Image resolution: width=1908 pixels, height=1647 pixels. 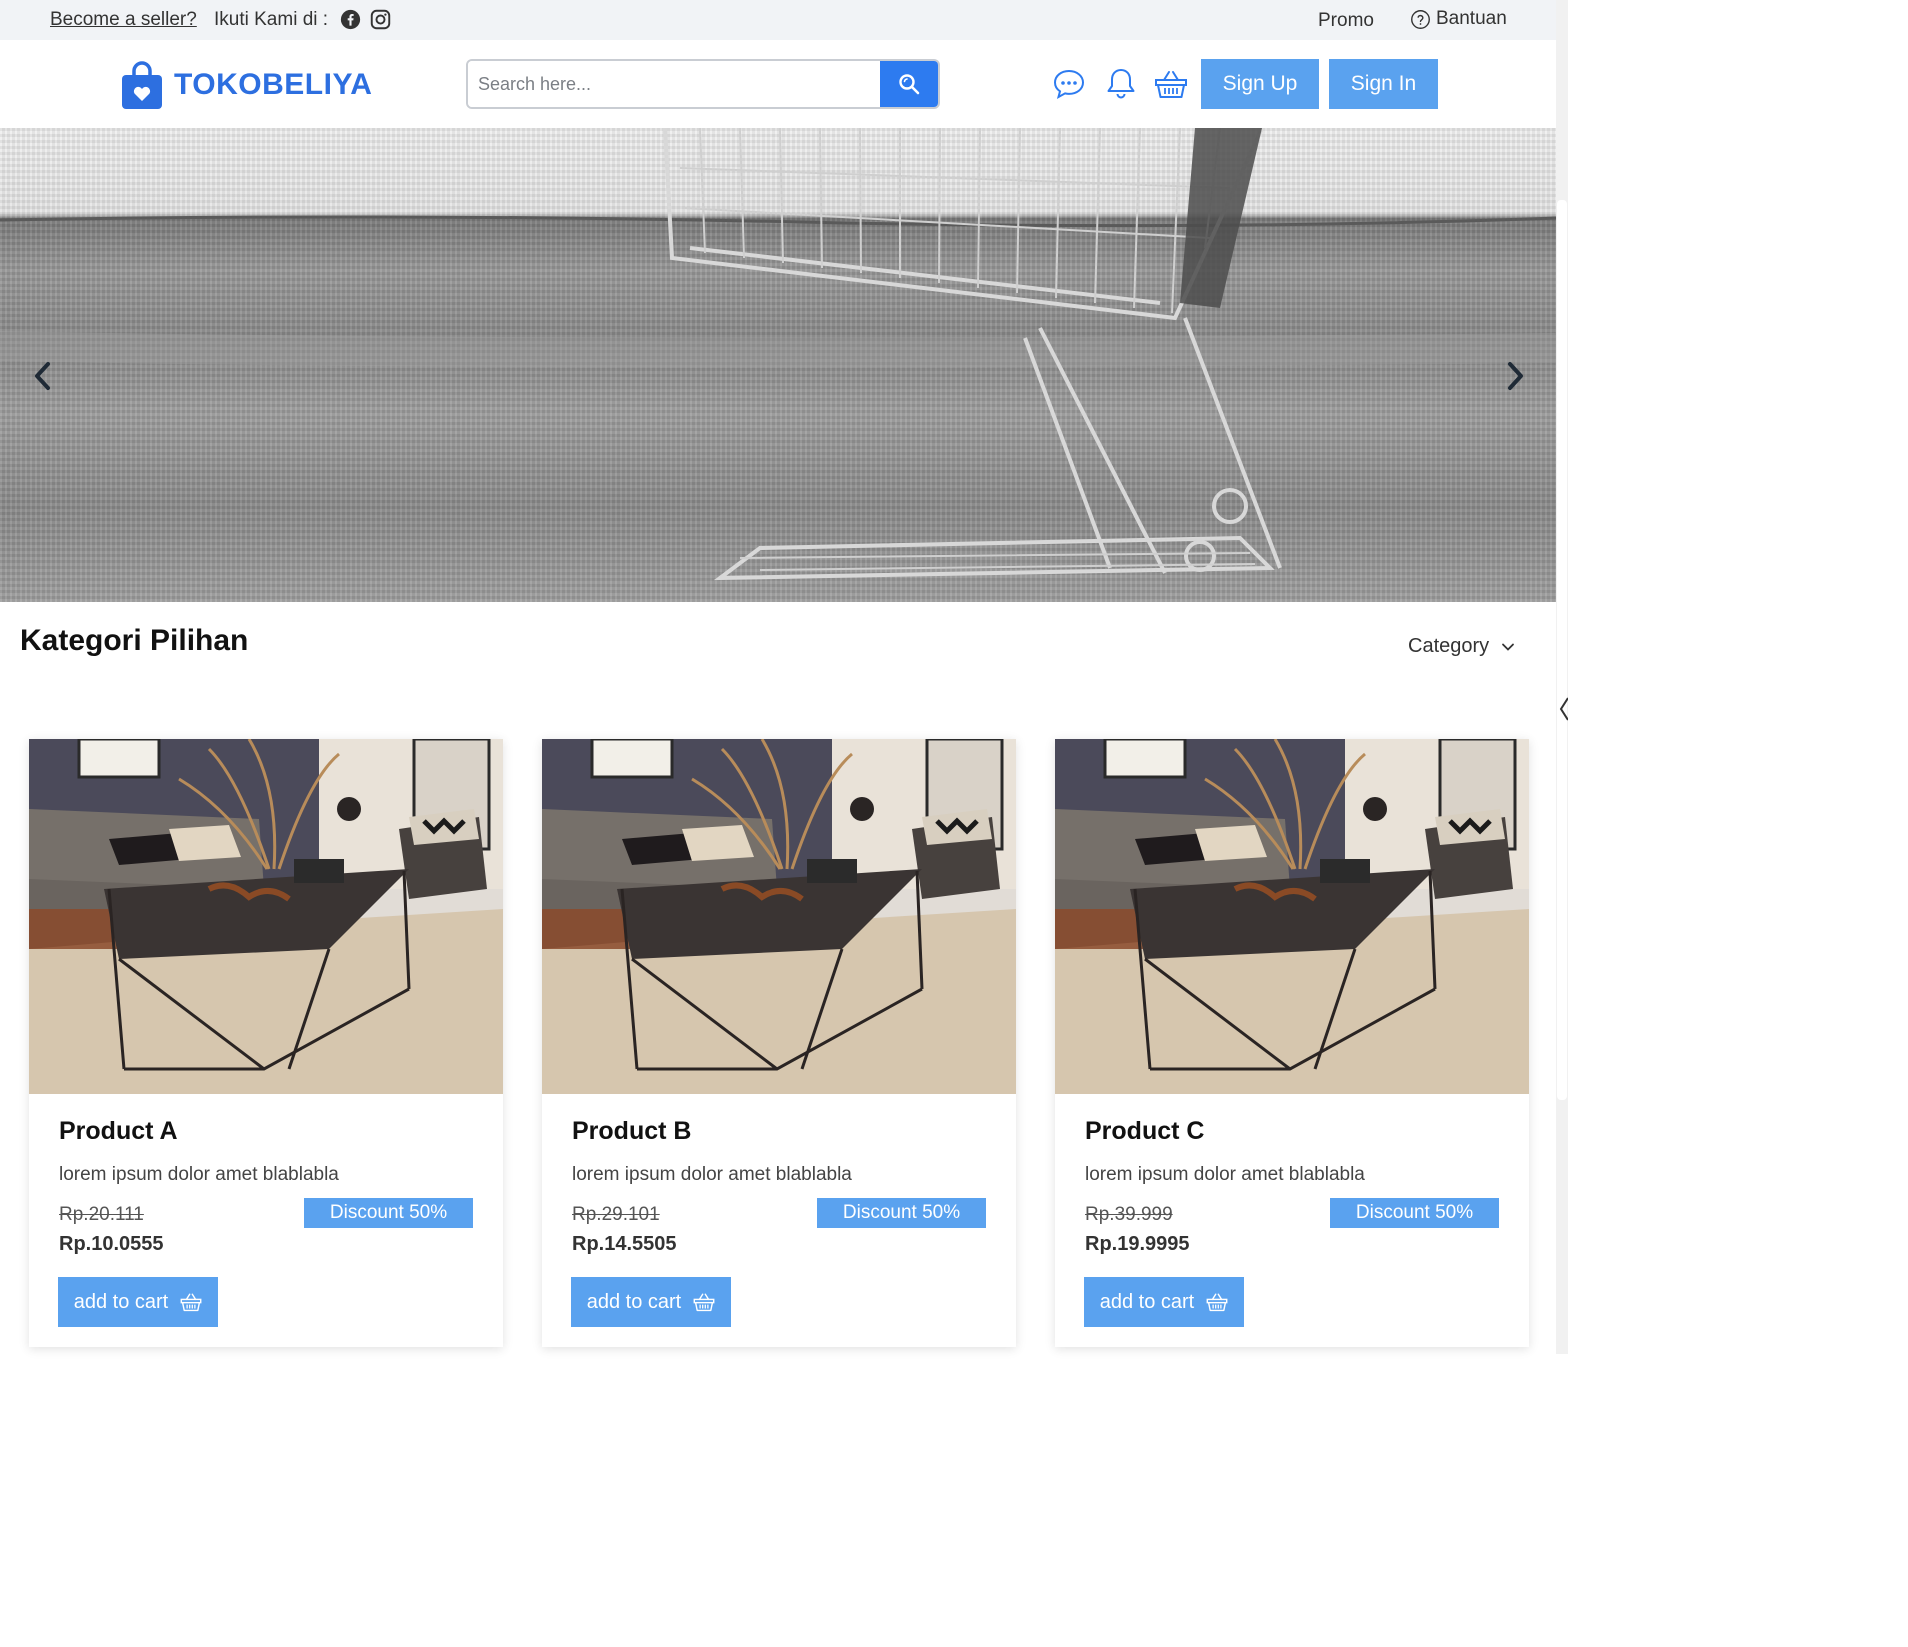 I want to click on chat-icon, so click(x=1069, y=84).